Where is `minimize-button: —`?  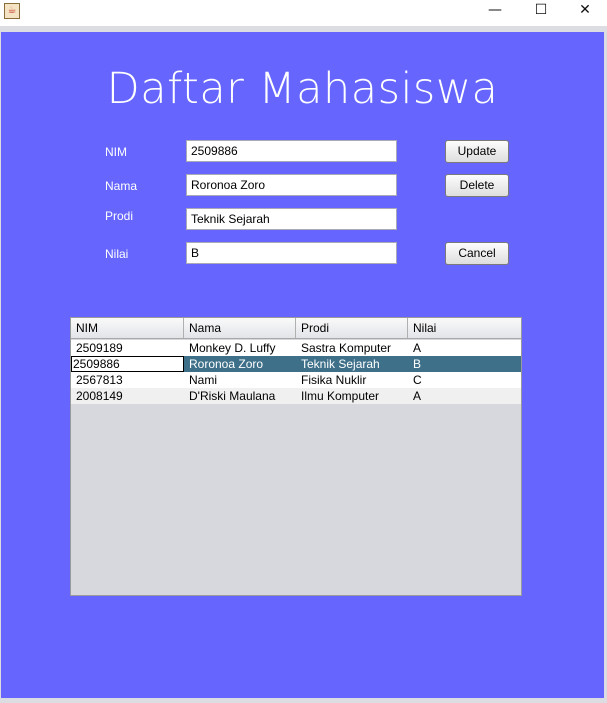 minimize-button: — is located at coordinates (495, 11).